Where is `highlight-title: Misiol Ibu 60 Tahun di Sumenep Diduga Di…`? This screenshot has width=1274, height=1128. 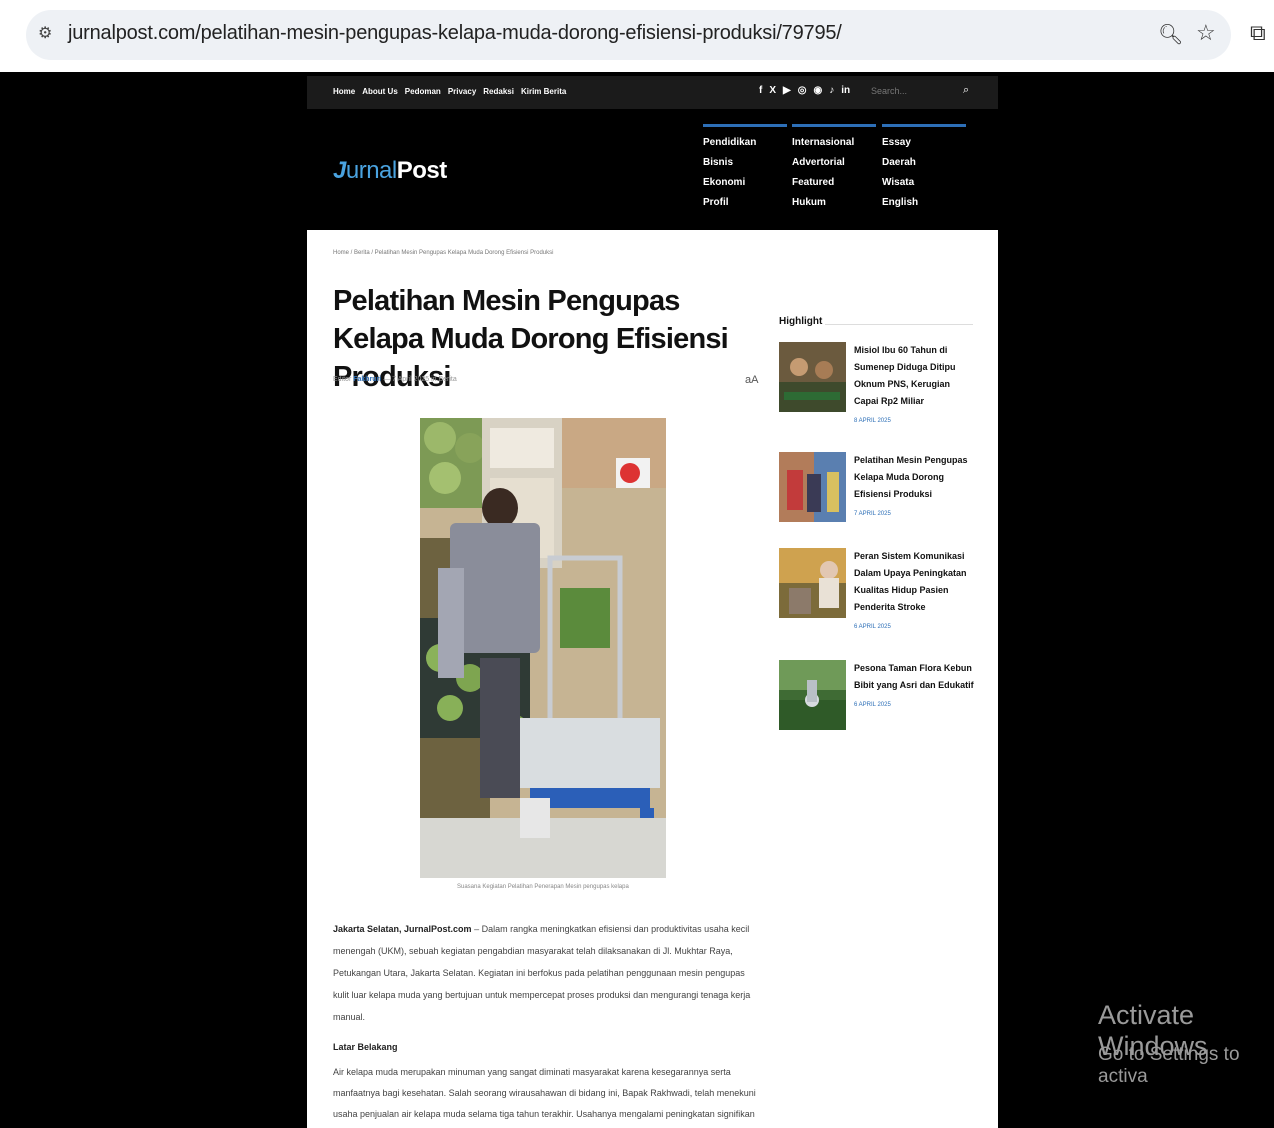
highlight-title: Misiol Ibu 60 Tahun di Sumenep Diduga Di… is located at coordinates (914, 386).